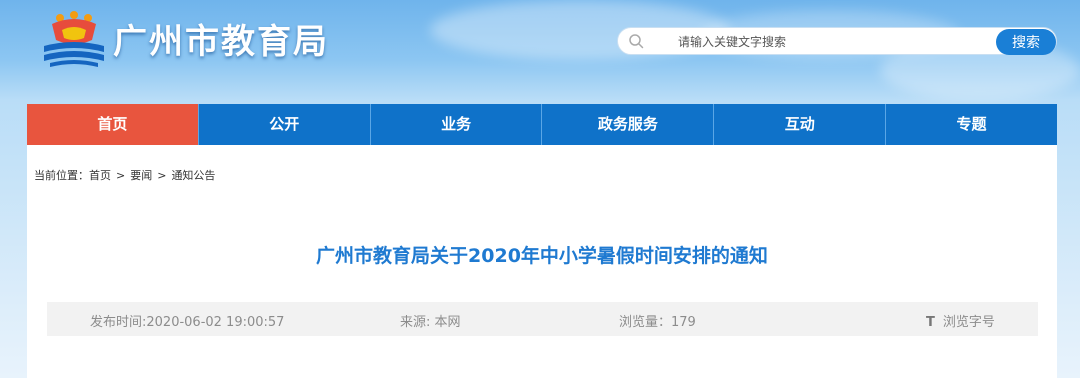  What do you see at coordinates (636, 41) in the screenshot?
I see `search-icon` at bounding box center [636, 41].